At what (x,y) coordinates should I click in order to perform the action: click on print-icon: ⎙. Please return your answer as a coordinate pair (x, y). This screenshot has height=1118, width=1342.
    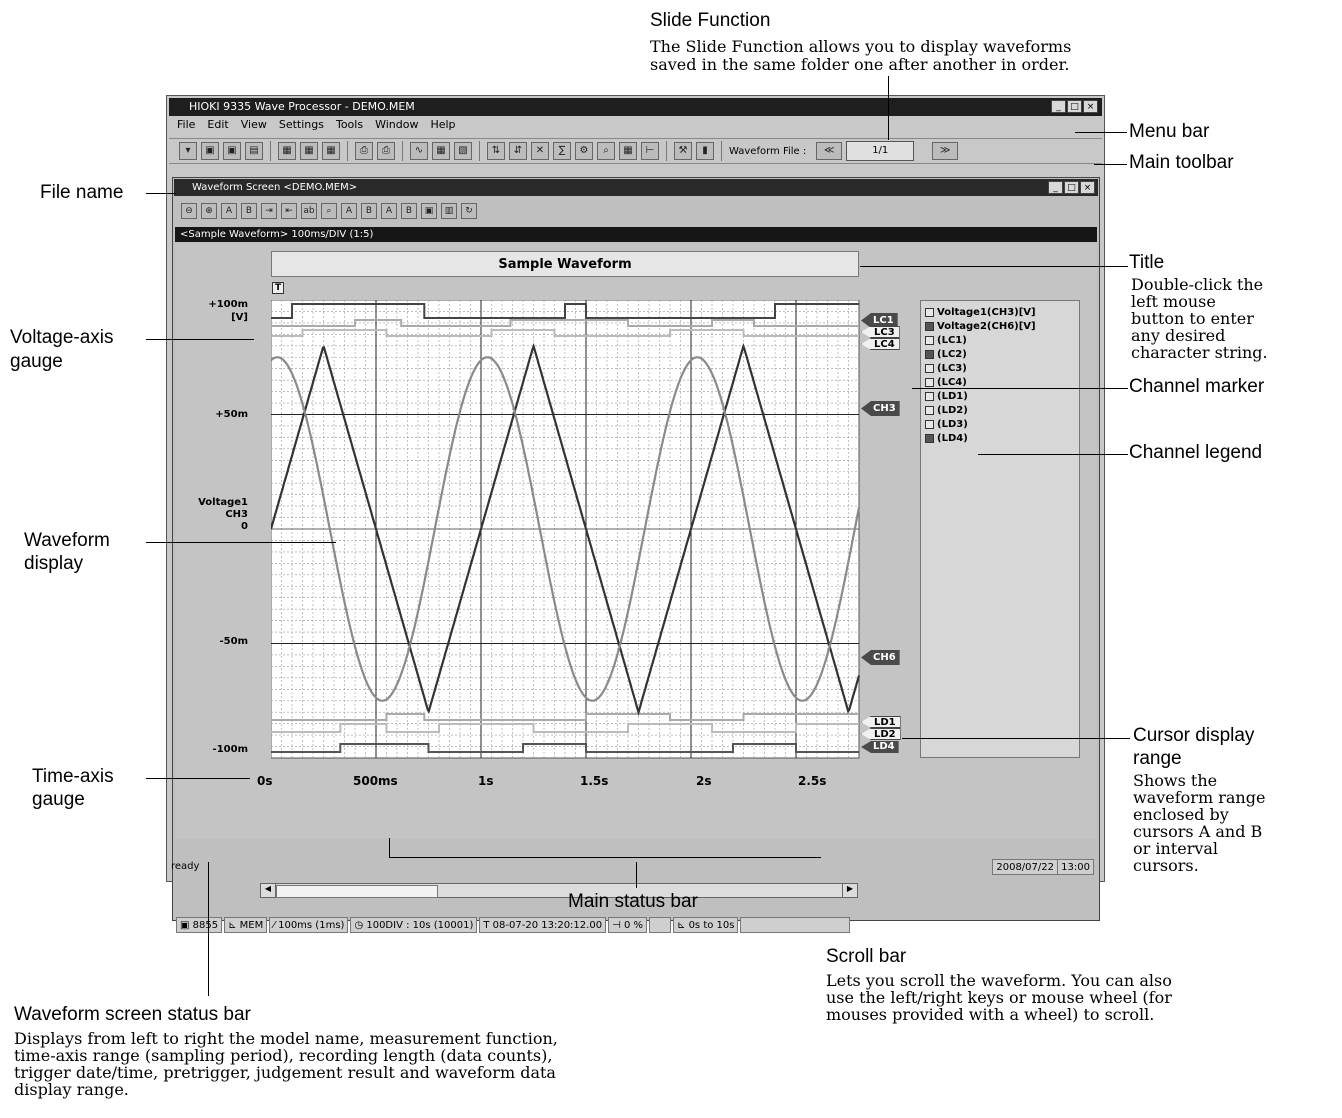
    Looking at the image, I should click on (364, 151).